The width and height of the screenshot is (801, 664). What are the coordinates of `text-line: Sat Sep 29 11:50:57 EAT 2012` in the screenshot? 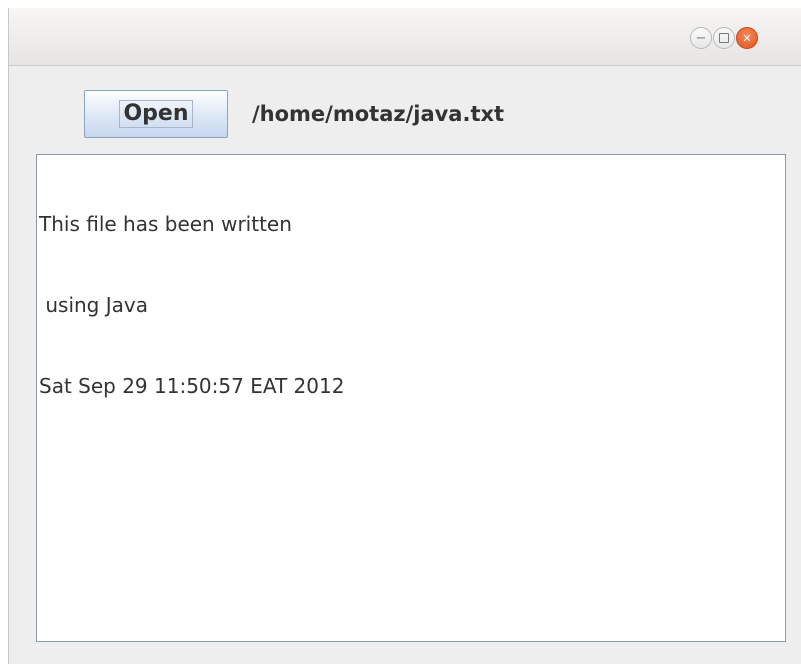 It's located at (192, 386).